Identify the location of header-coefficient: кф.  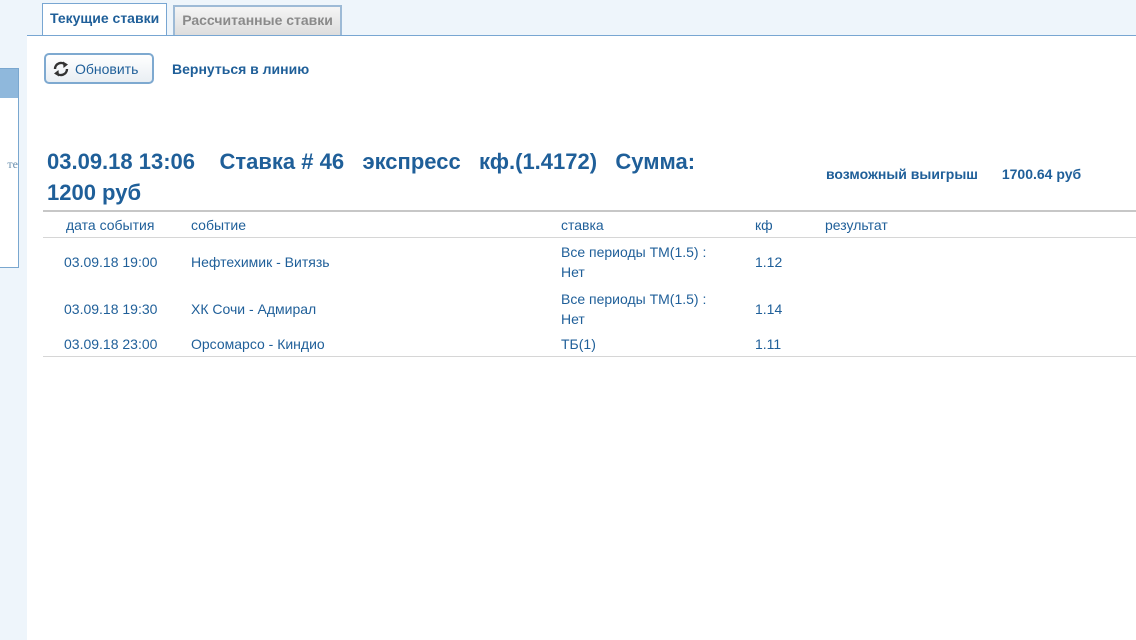
(790, 224).